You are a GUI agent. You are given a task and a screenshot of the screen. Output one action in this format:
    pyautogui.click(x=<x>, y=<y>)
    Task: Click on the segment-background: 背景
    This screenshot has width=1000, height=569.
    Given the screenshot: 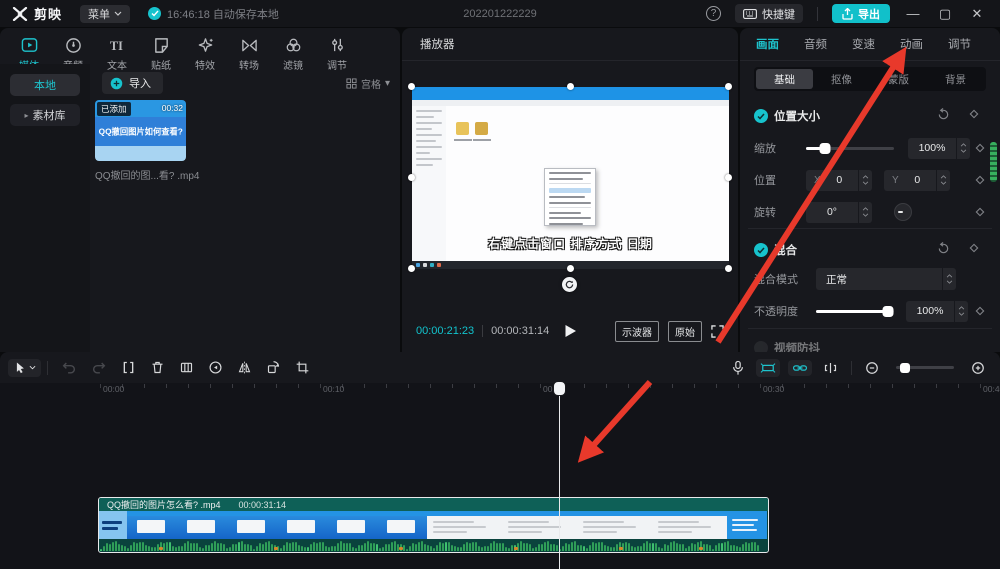 What is the action you would take?
    pyautogui.click(x=955, y=79)
    